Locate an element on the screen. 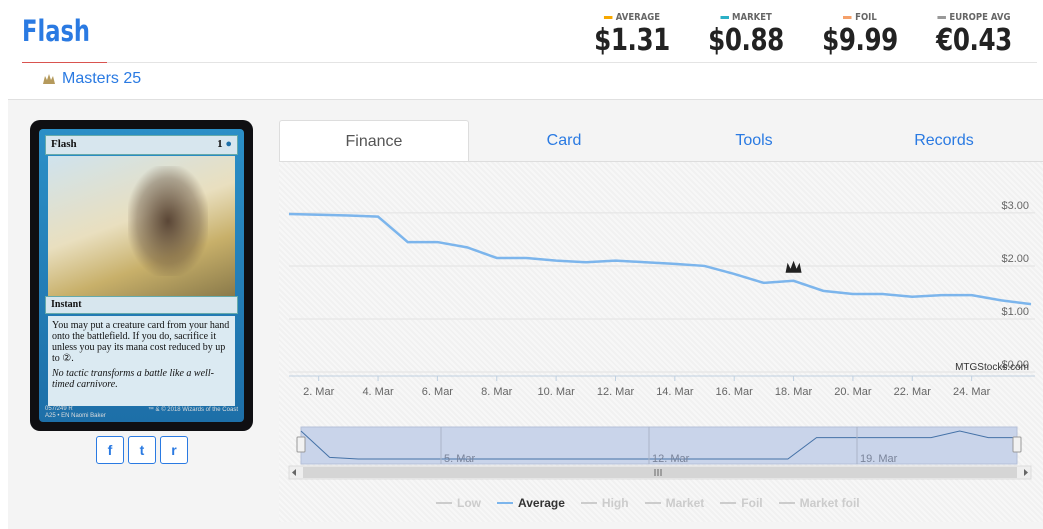  tab-bar: Finance Card Tools Records is located at coordinates (661, 141).